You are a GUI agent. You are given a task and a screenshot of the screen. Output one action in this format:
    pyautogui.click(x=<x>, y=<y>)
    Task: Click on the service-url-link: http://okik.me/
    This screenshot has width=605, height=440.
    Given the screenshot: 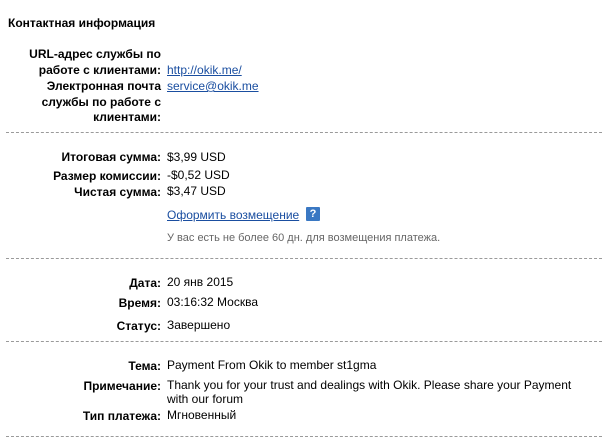 What is the action you would take?
    pyautogui.click(x=204, y=70)
    